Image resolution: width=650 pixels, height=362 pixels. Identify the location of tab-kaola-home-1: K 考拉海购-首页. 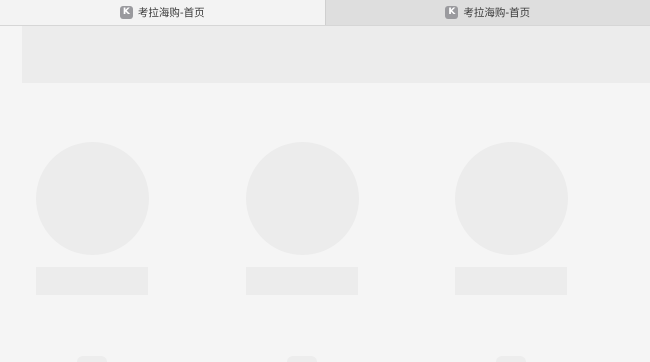
(162, 12).